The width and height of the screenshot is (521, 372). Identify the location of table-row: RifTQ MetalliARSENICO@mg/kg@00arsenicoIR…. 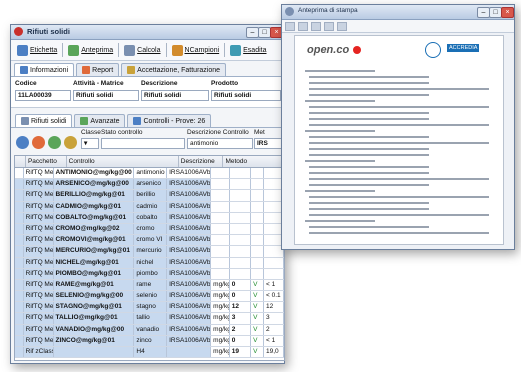
(149, 185).